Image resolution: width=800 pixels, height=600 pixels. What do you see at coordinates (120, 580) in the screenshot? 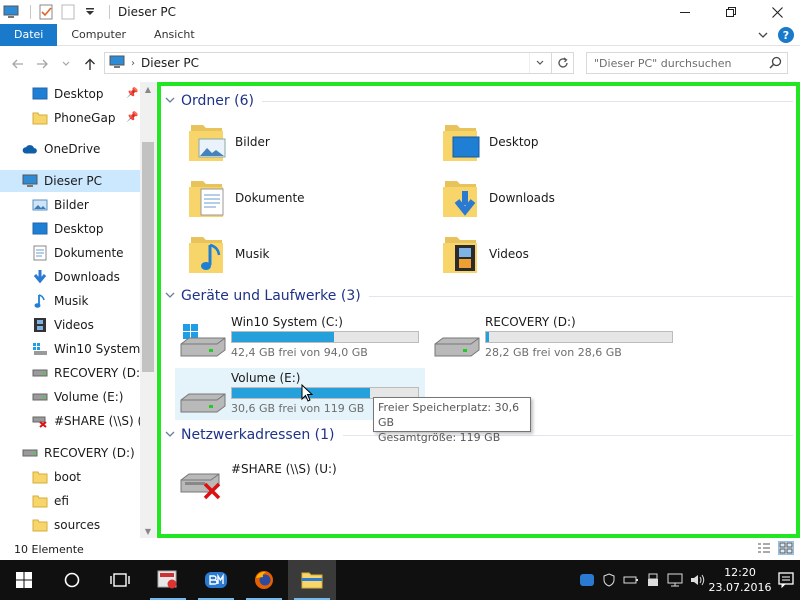
I see `task-view-icon` at bounding box center [120, 580].